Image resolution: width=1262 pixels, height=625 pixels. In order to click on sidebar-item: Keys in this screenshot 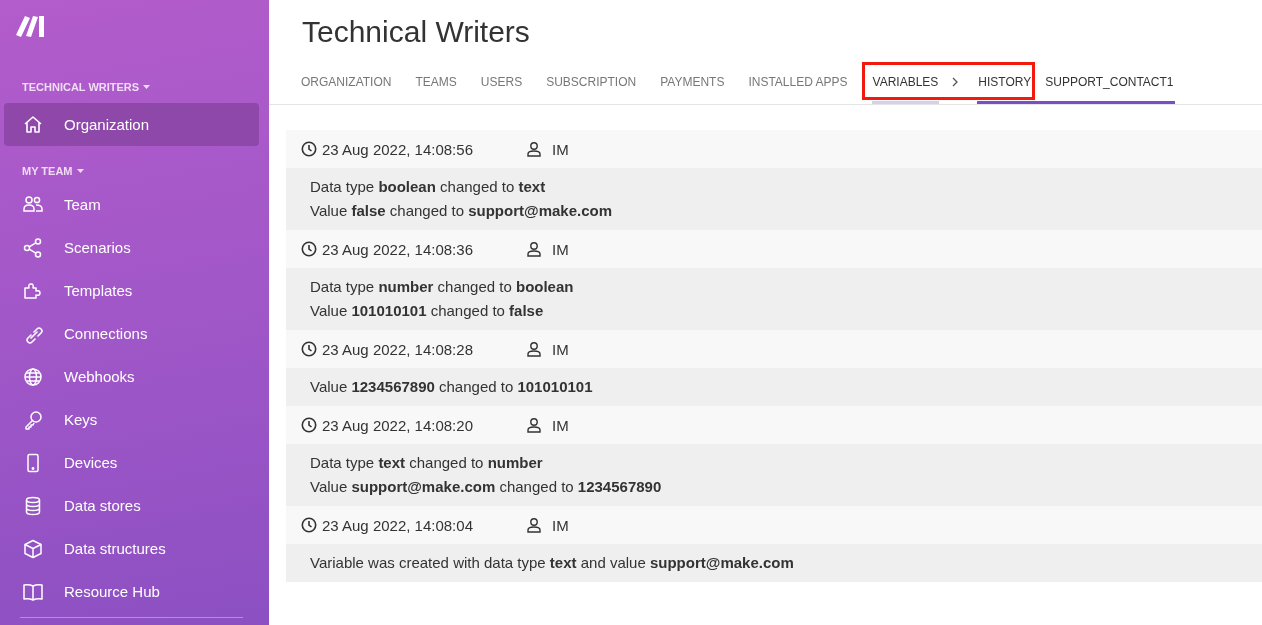, I will do `click(131, 419)`.